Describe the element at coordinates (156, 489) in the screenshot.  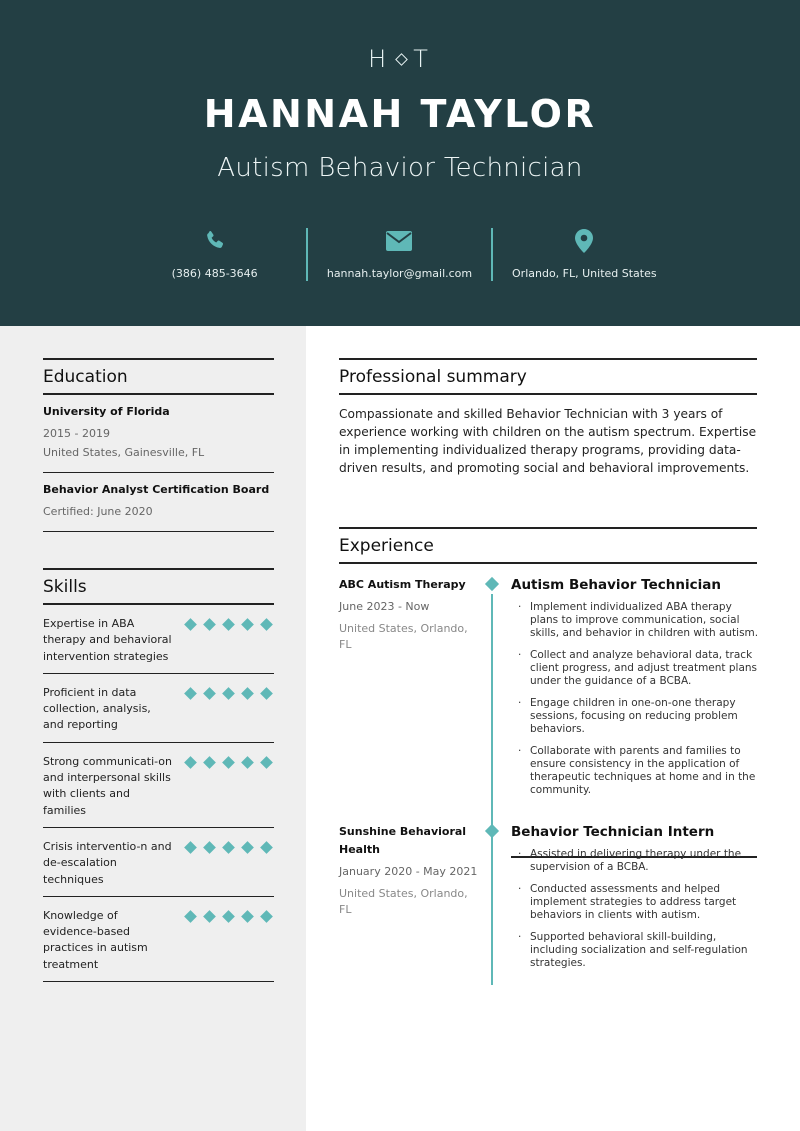
I see `school-name: Behavior Analyst Certification Board` at that location.